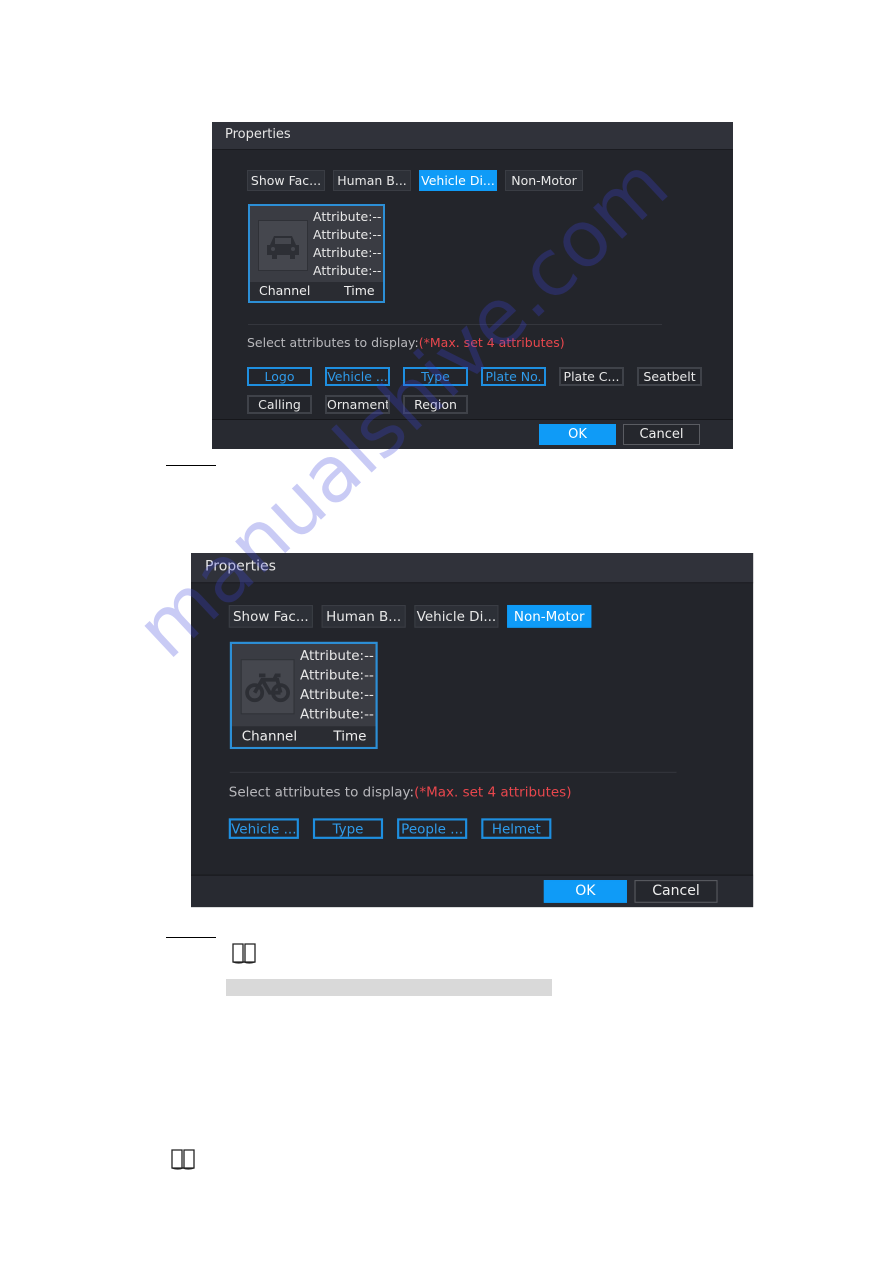 The width and height of the screenshot is (893, 1263). What do you see at coordinates (279, 376) in the screenshot?
I see `attribute-chip: Logo` at bounding box center [279, 376].